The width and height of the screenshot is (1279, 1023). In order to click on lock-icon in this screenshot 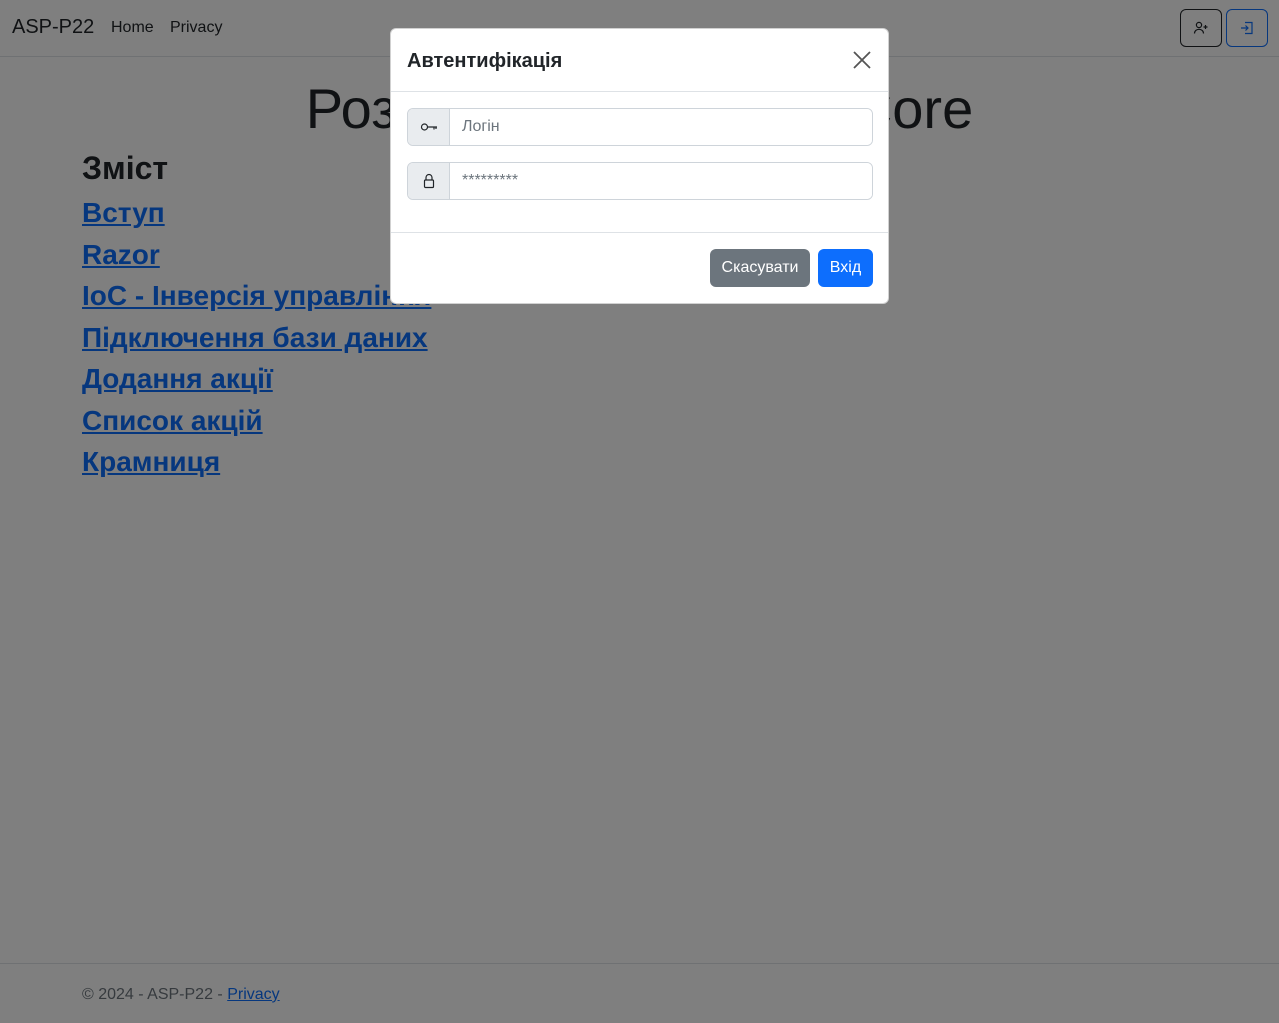, I will do `click(428, 181)`.